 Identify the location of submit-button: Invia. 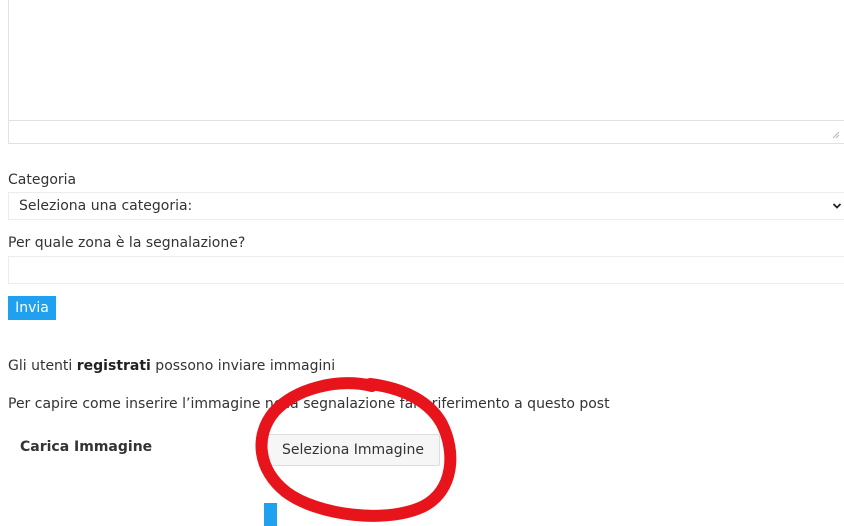
(32, 308).